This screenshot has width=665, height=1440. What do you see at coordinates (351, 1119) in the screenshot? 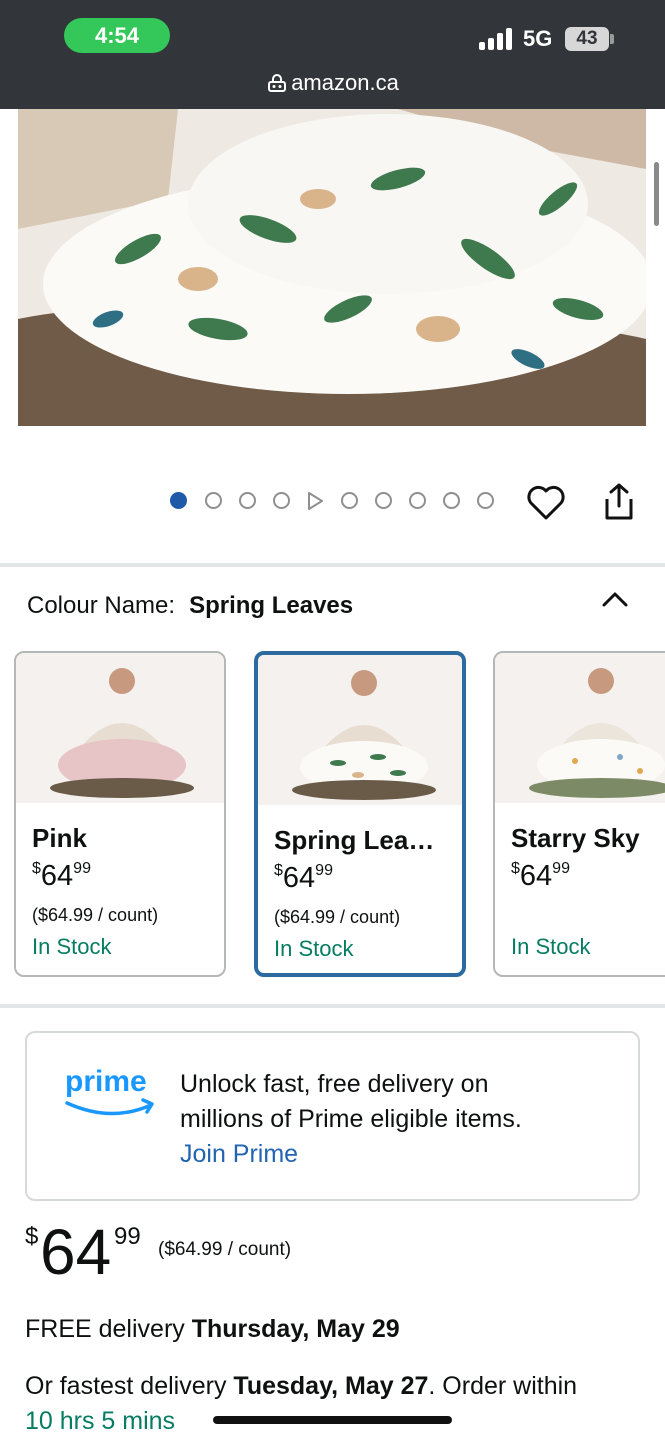
I see `prime-line-2: millions of Prime eligible items.` at bounding box center [351, 1119].